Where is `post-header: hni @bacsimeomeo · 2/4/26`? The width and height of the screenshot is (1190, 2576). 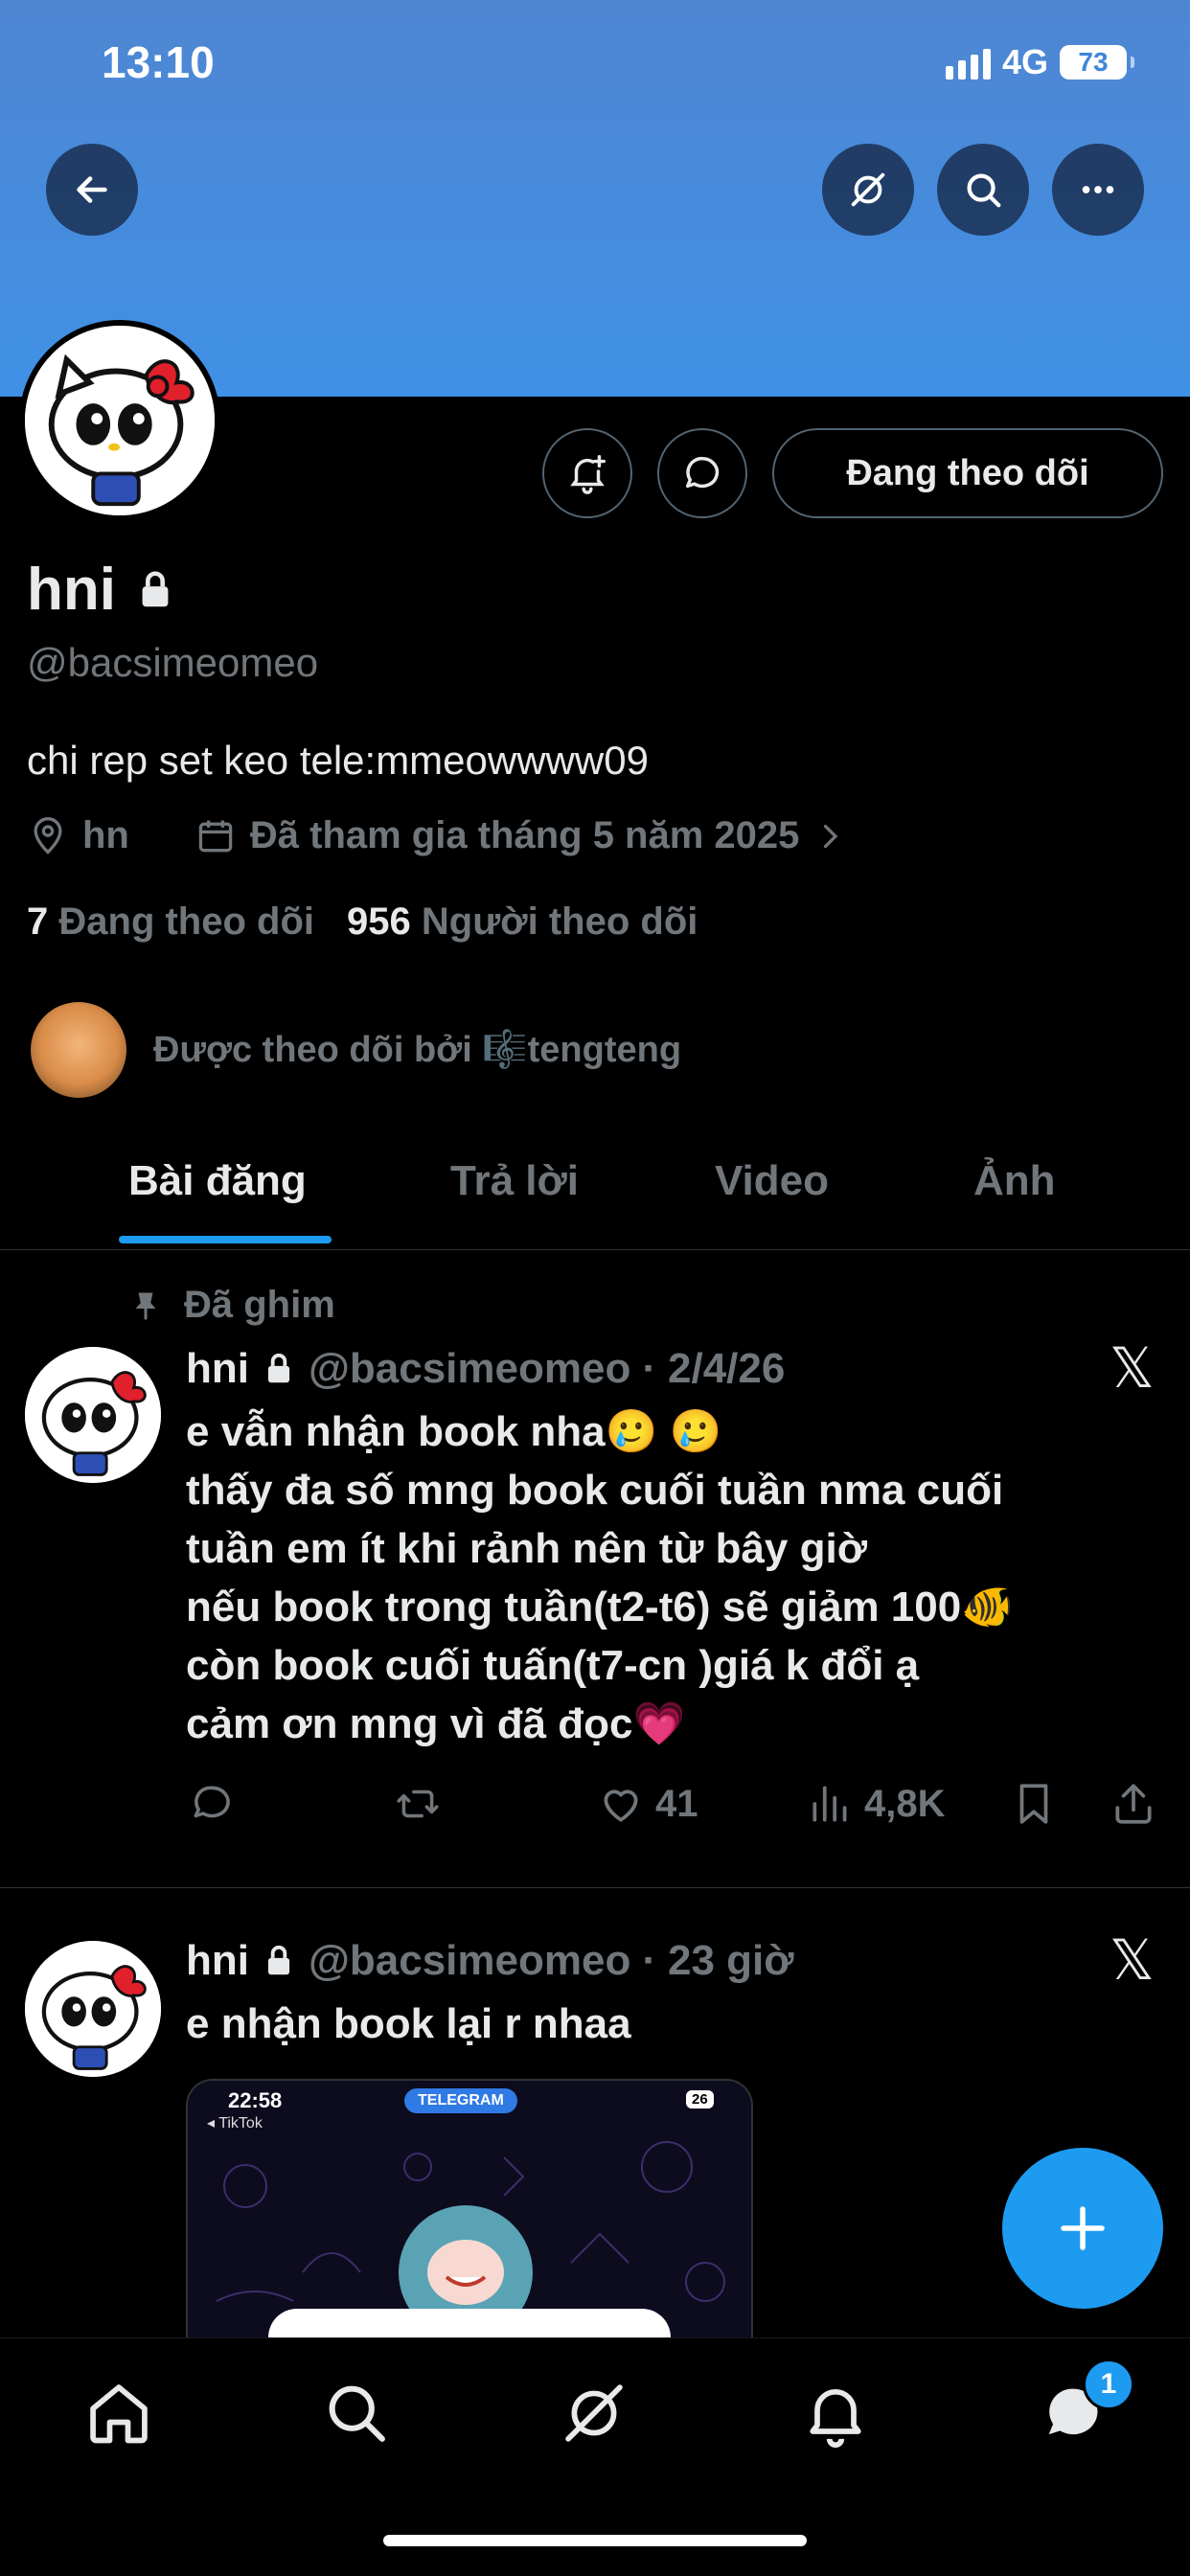
post-header: hni @bacsimeomeo · 2/4/26 is located at coordinates (486, 1369).